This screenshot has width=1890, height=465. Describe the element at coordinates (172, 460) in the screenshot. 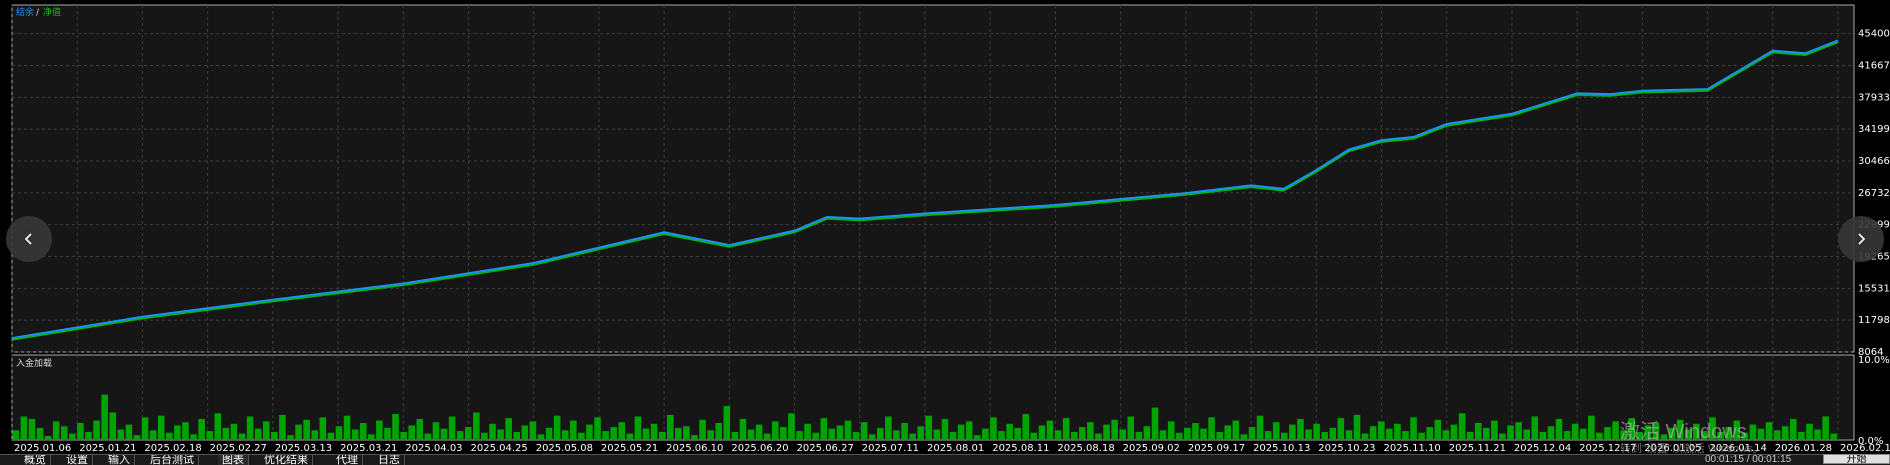

I see `tab-backtest: 后台测试` at that location.